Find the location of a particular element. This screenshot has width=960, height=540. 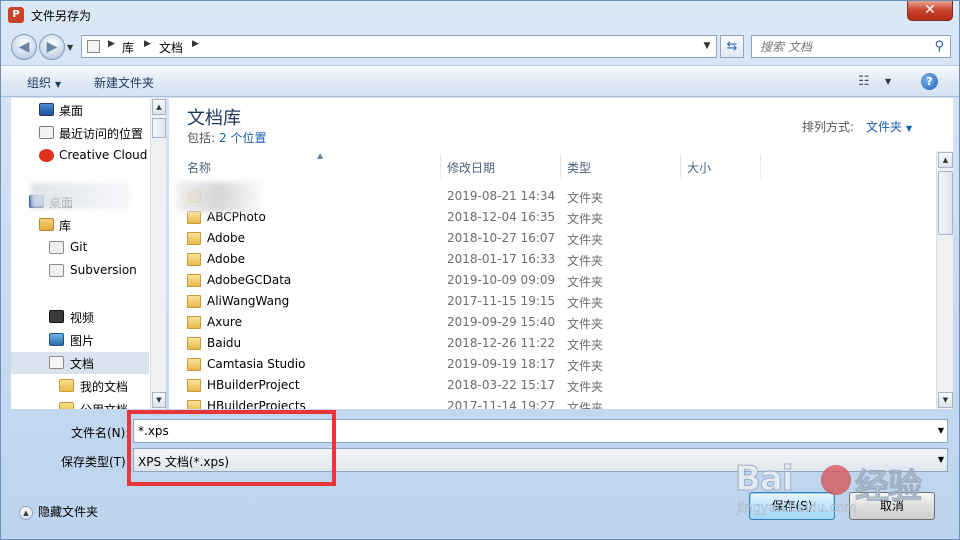

recent-locations-dropdown: ▼ is located at coordinates (70, 47).